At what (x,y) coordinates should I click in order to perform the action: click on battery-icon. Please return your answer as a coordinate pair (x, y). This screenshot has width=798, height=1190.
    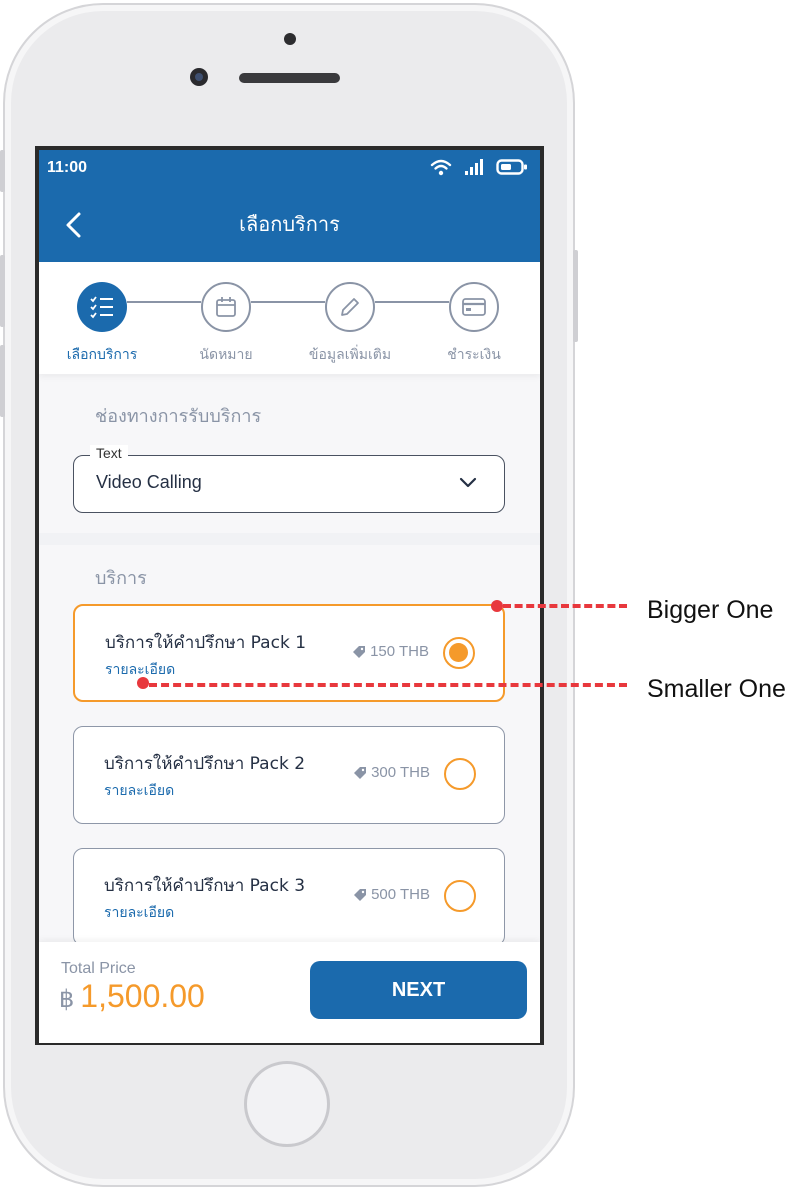
    Looking at the image, I should click on (511, 167).